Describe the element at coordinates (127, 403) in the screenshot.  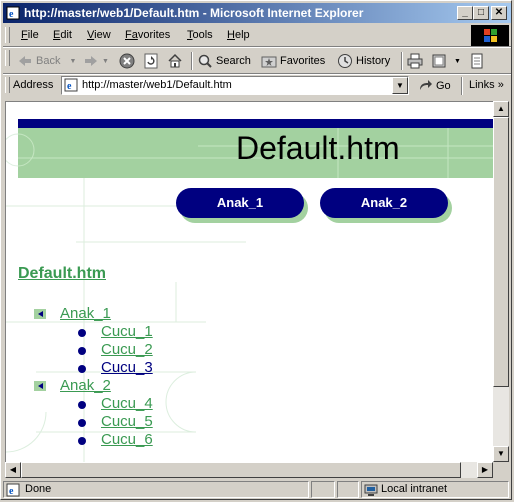
I see `tree-item-cucu-4: Cucu_4` at that location.